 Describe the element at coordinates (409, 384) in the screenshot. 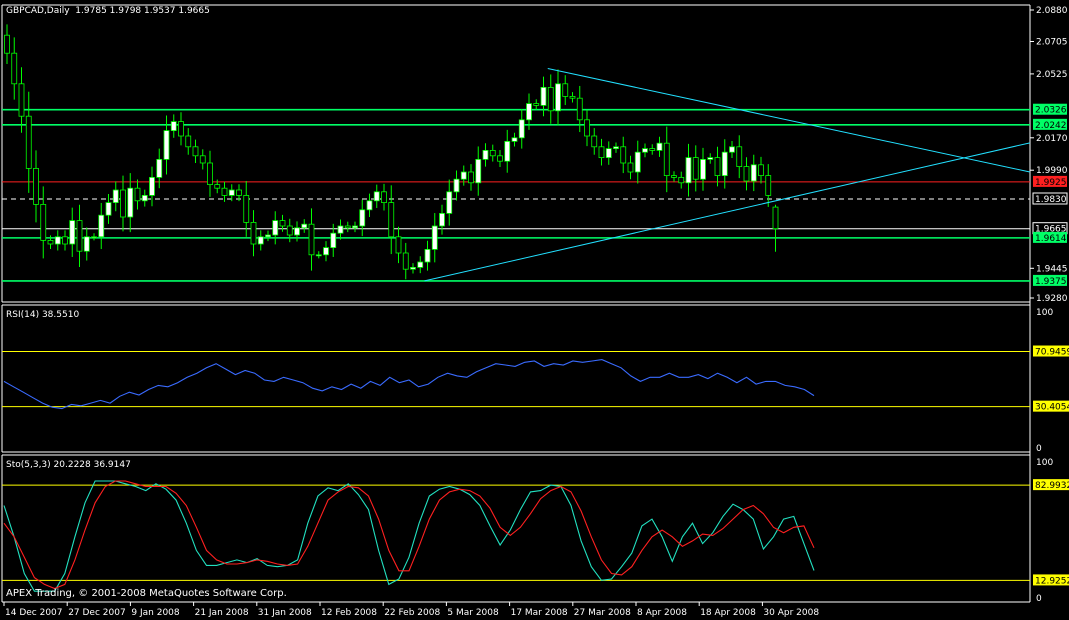

I see `rsi-series-line` at that location.